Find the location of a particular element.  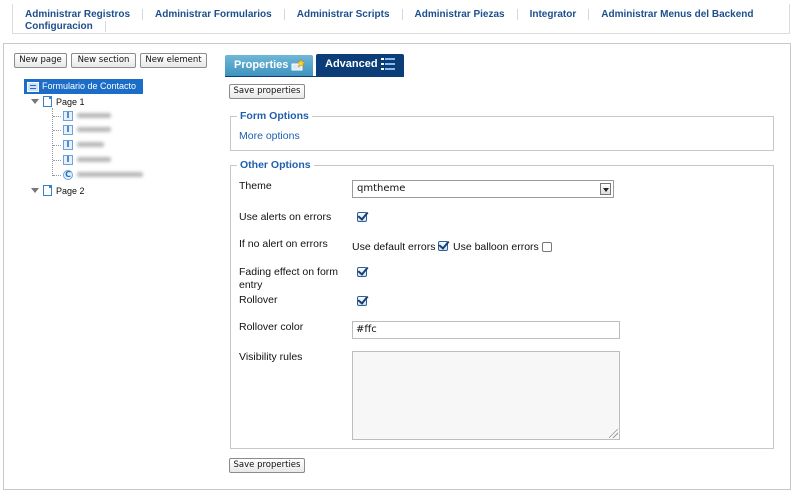

captcha-icon: C is located at coordinates (68, 175).